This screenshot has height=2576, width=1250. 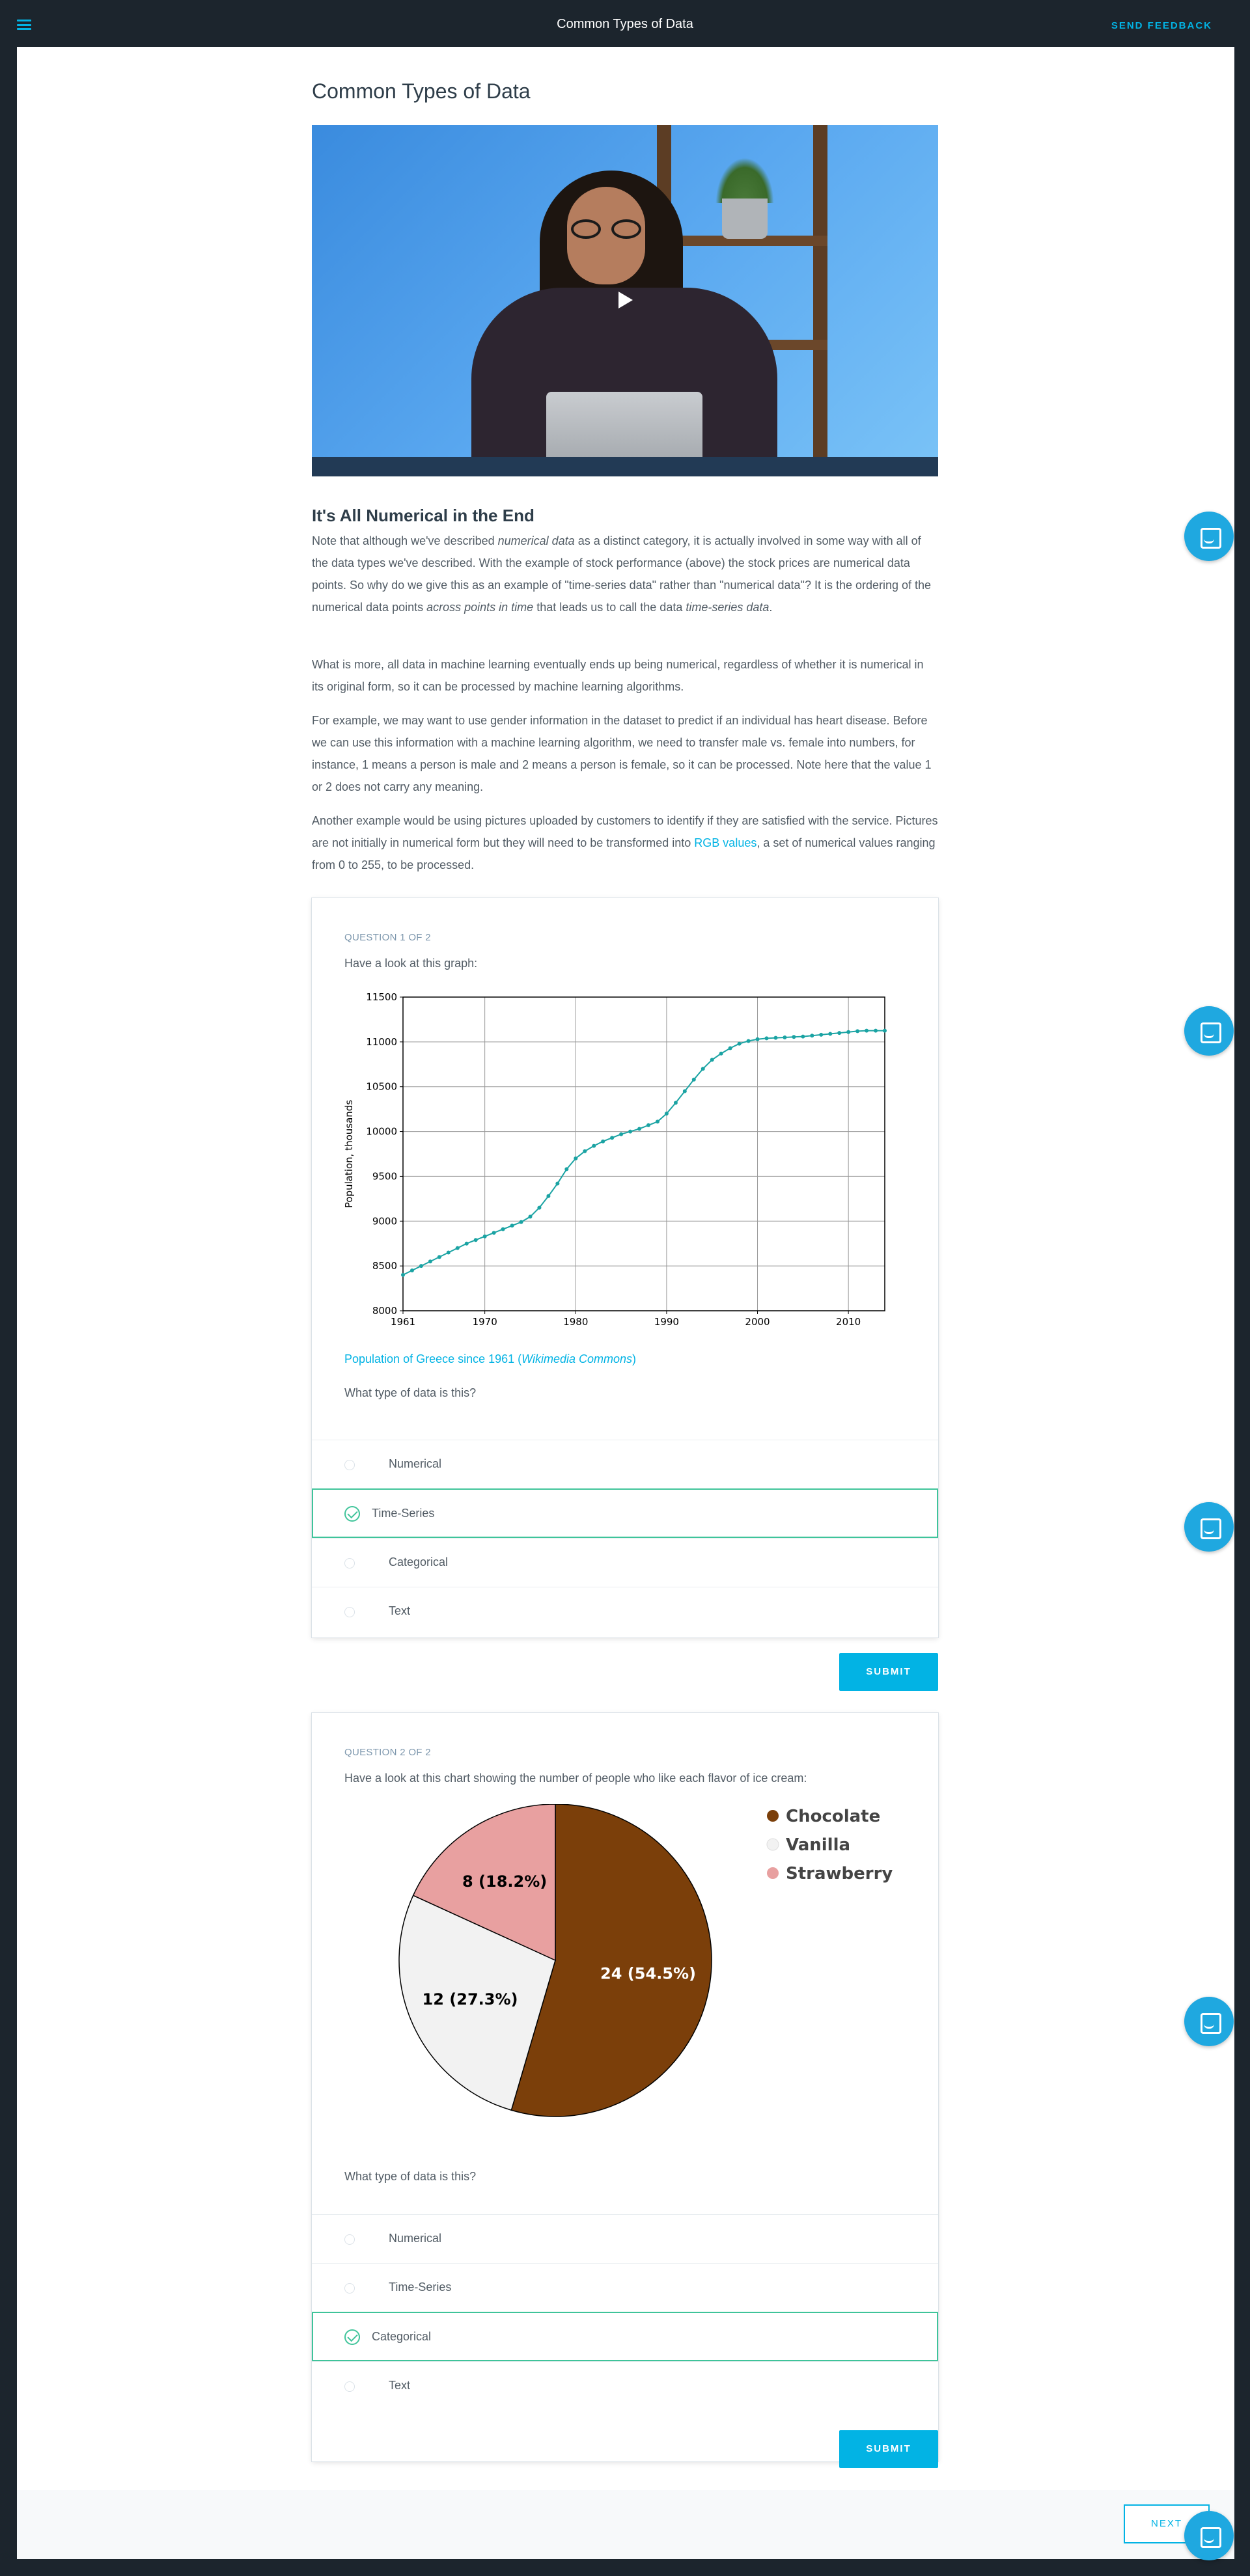 What do you see at coordinates (648, 1973) in the screenshot?
I see `slice-data-label: 24 (54.5%)` at bounding box center [648, 1973].